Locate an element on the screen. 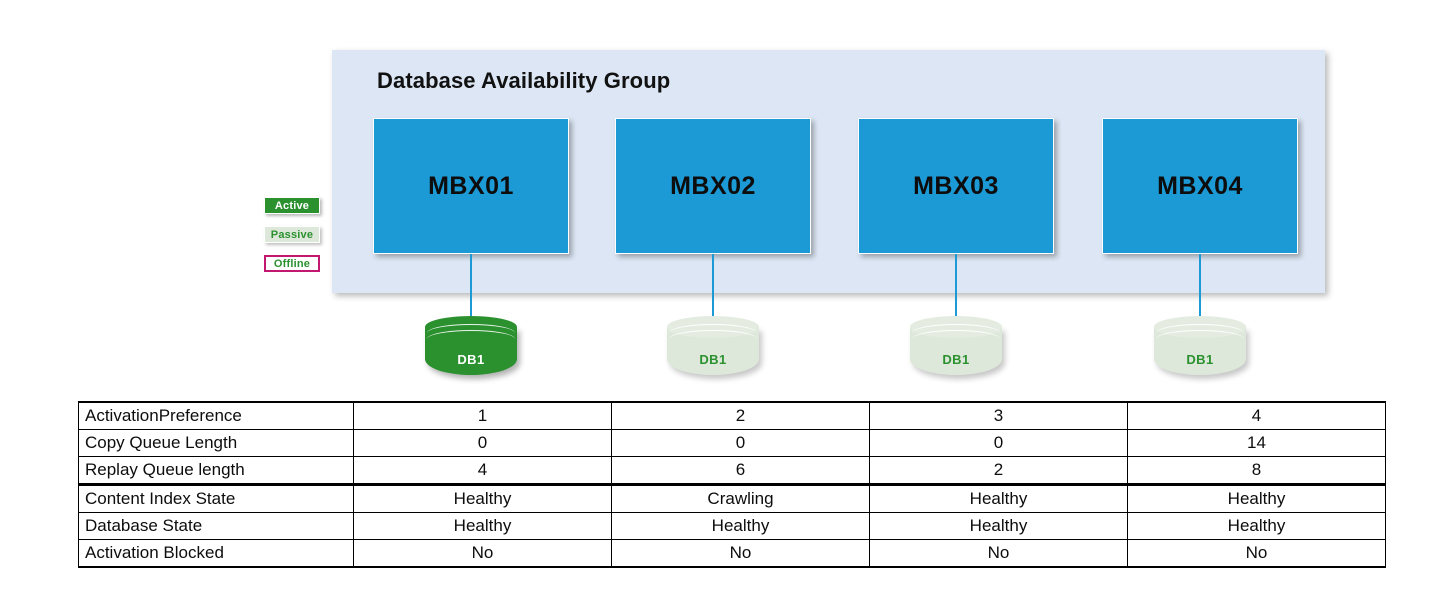 This screenshot has height=609, width=1429. table-cell: 1 is located at coordinates (482, 415).